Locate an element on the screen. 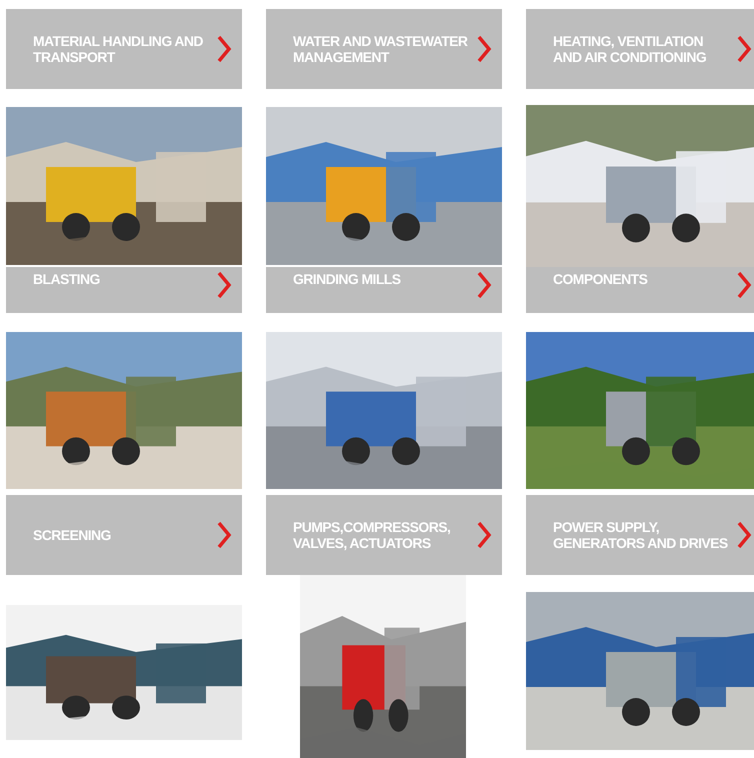 This screenshot has width=754, height=758. category-title: MATERIAL HANDLING AND TRANSPORT is located at coordinates (118, 49).